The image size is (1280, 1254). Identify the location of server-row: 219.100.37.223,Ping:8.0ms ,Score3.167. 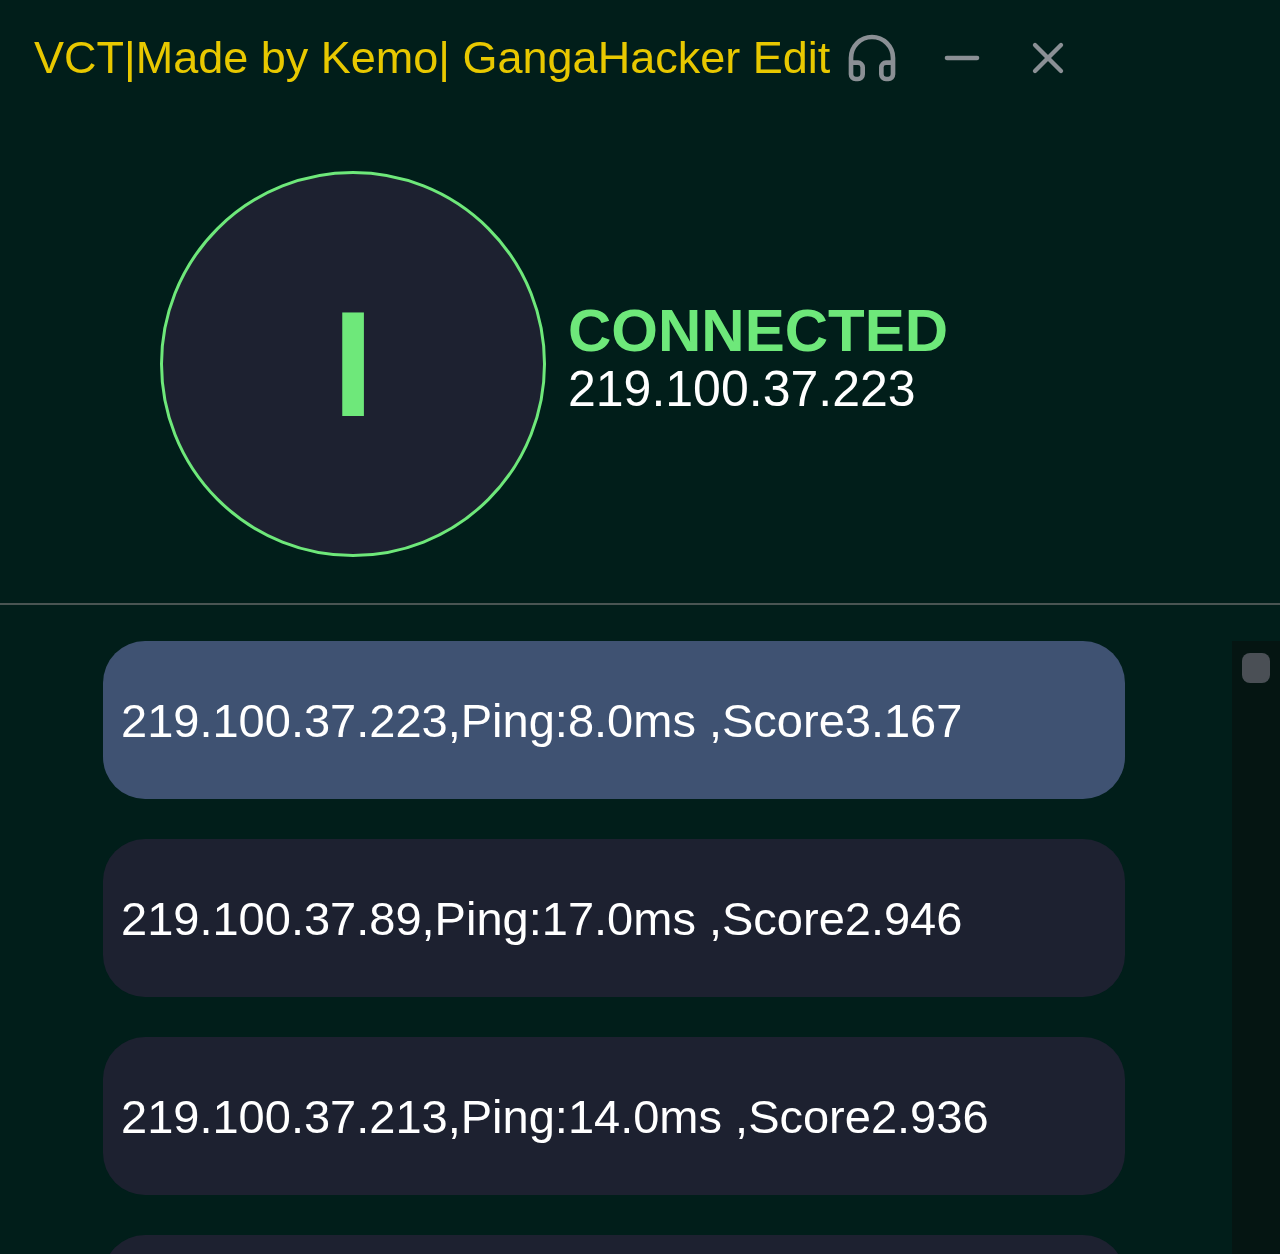
(614, 720).